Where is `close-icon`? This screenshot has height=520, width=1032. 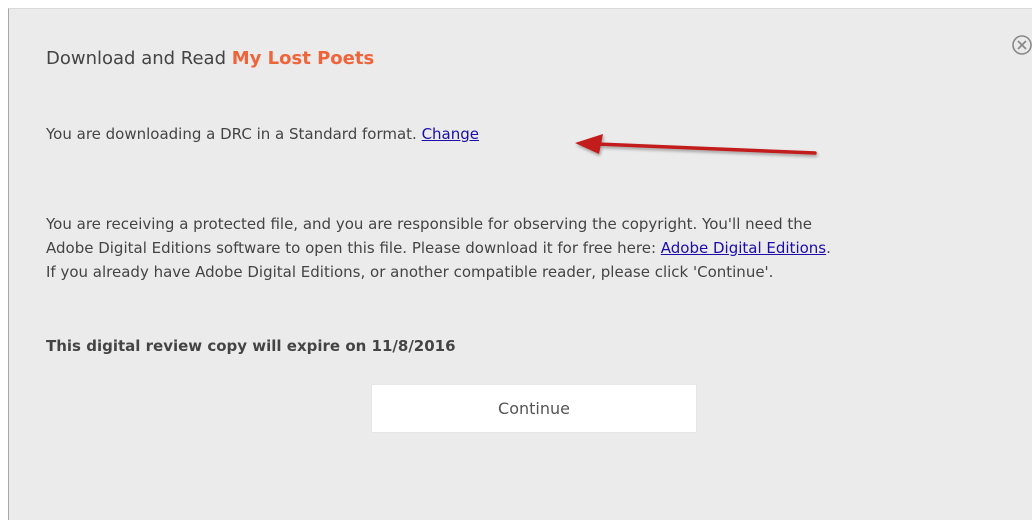 close-icon is located at coordinates (1020, 45).